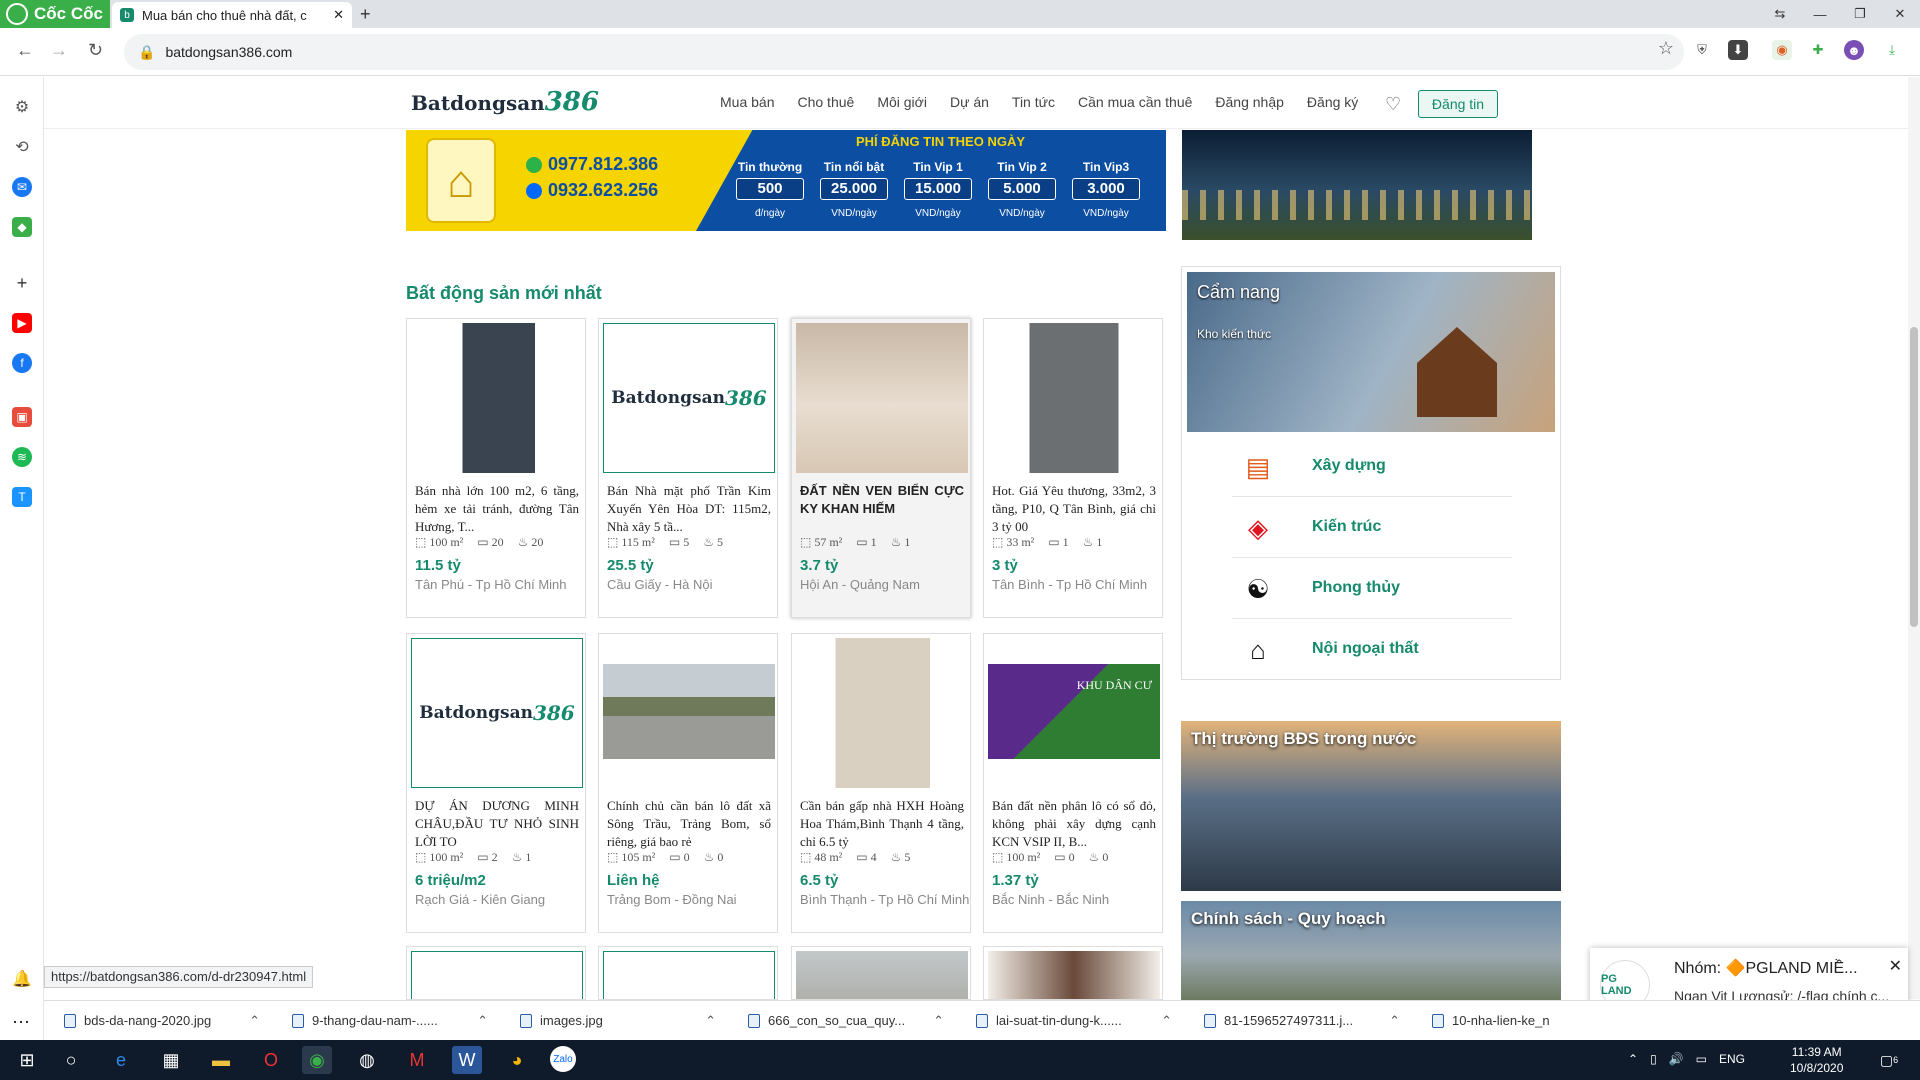 This screenshot has width=1920, height=1080. Describe the element at coordinates (22, 227) in the screenshot. I see `game-icon: ◆` at that location.